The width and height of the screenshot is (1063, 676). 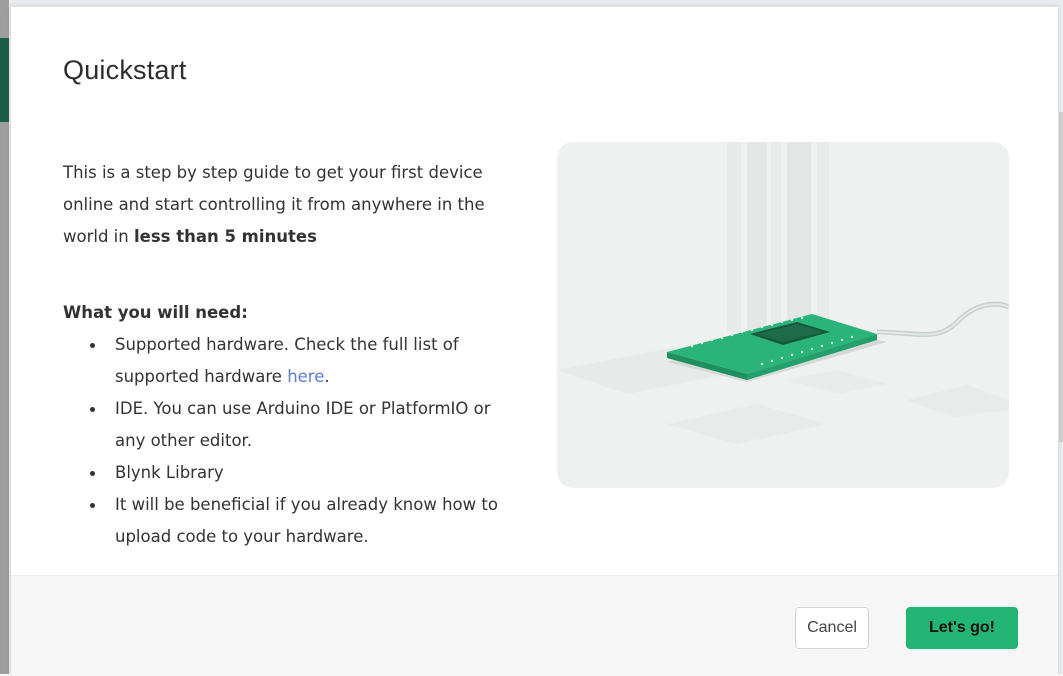 What do you see at coordinates (832, 628) in the screenshot?
I see `cancel-button: Cancel` at bounding box center [832, 628].